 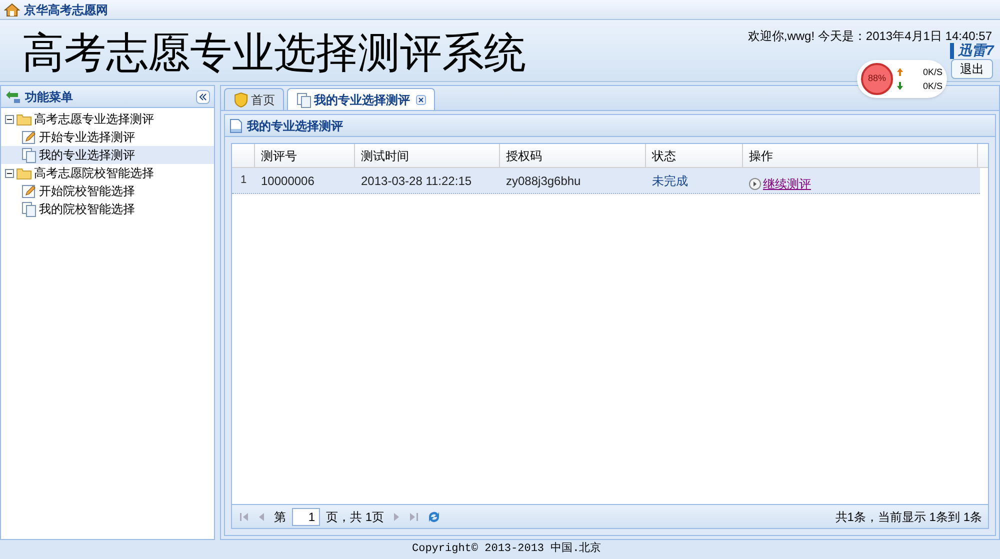 I want to click on column-header: 状态, so click(x=694, y=155).